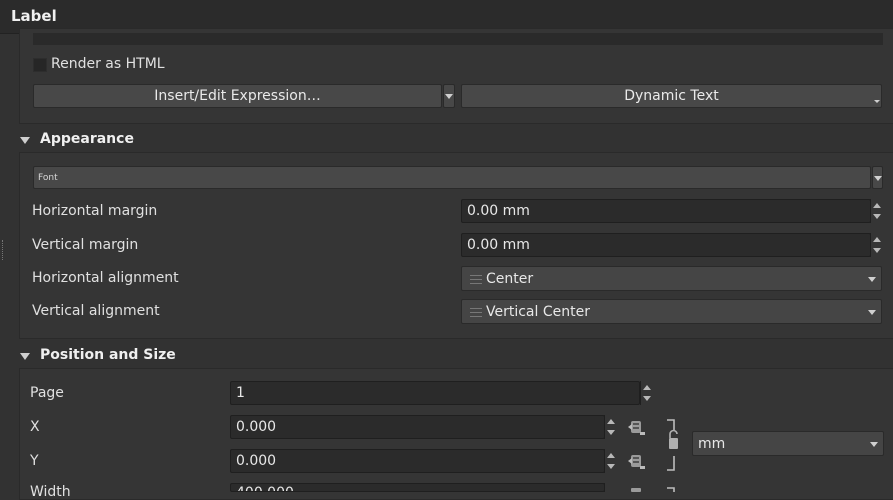  Describe the element at coordinates (876, 245) in the screenshot. I see `vertical-margin-spinner` at that location.